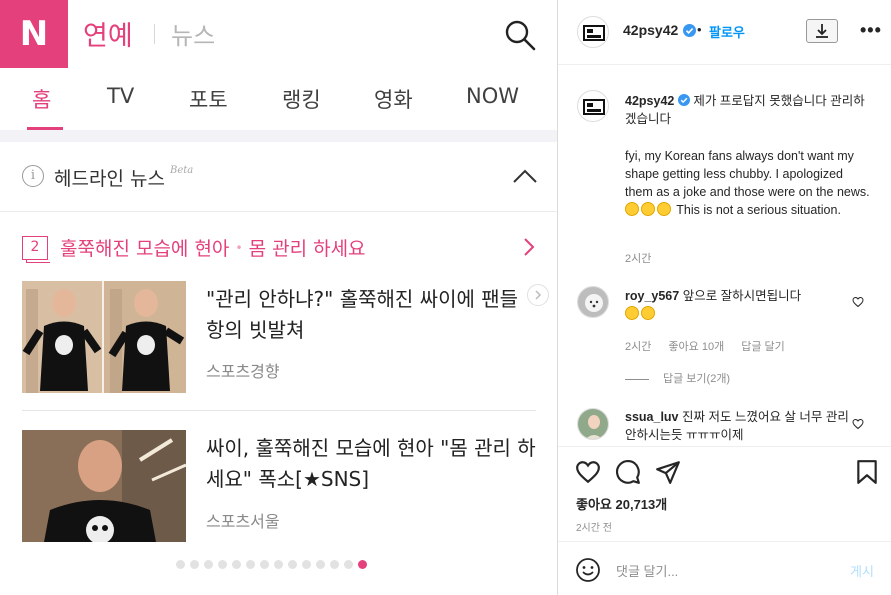 The width and height of the screenshot is (891, 595). What do you see at coordinates (871, 30) in the screenshot?
I see `more-options-icon: •••` at bounding box center [871, 30].